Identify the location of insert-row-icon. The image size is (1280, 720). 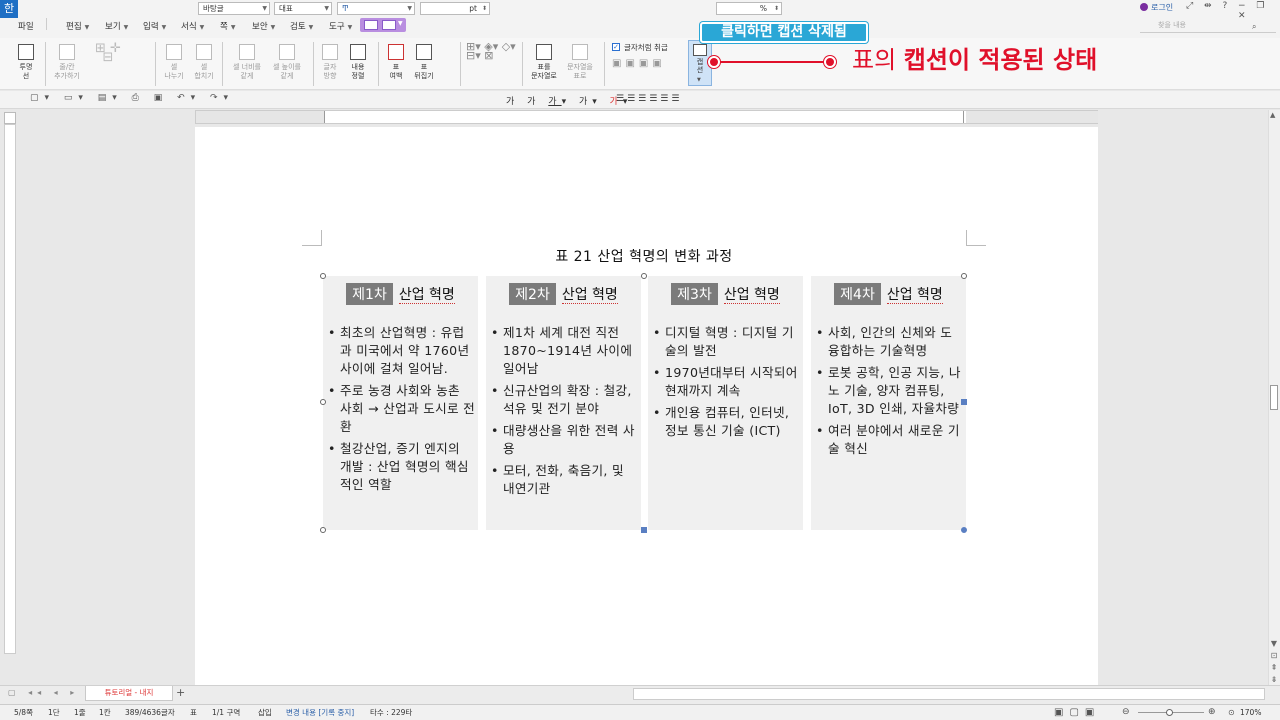
(67, 52).